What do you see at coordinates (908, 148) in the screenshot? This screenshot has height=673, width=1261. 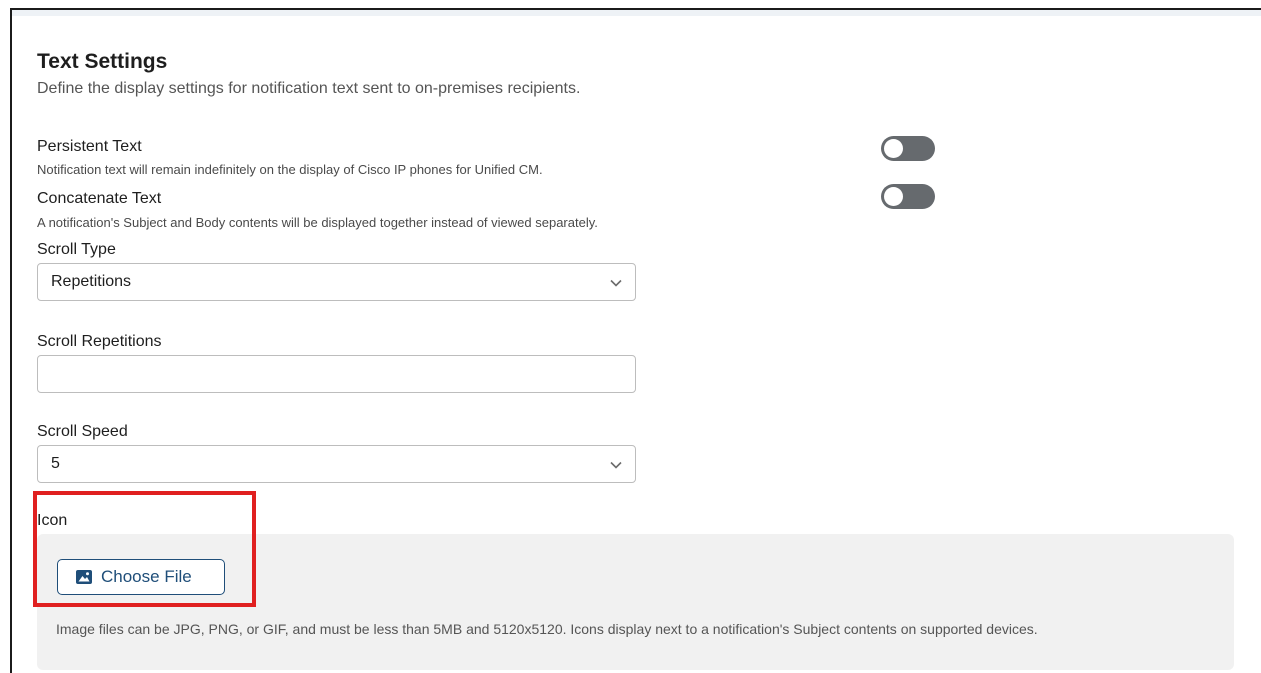 I see `persistent-text-toggle` at bounding box center [908, 148].